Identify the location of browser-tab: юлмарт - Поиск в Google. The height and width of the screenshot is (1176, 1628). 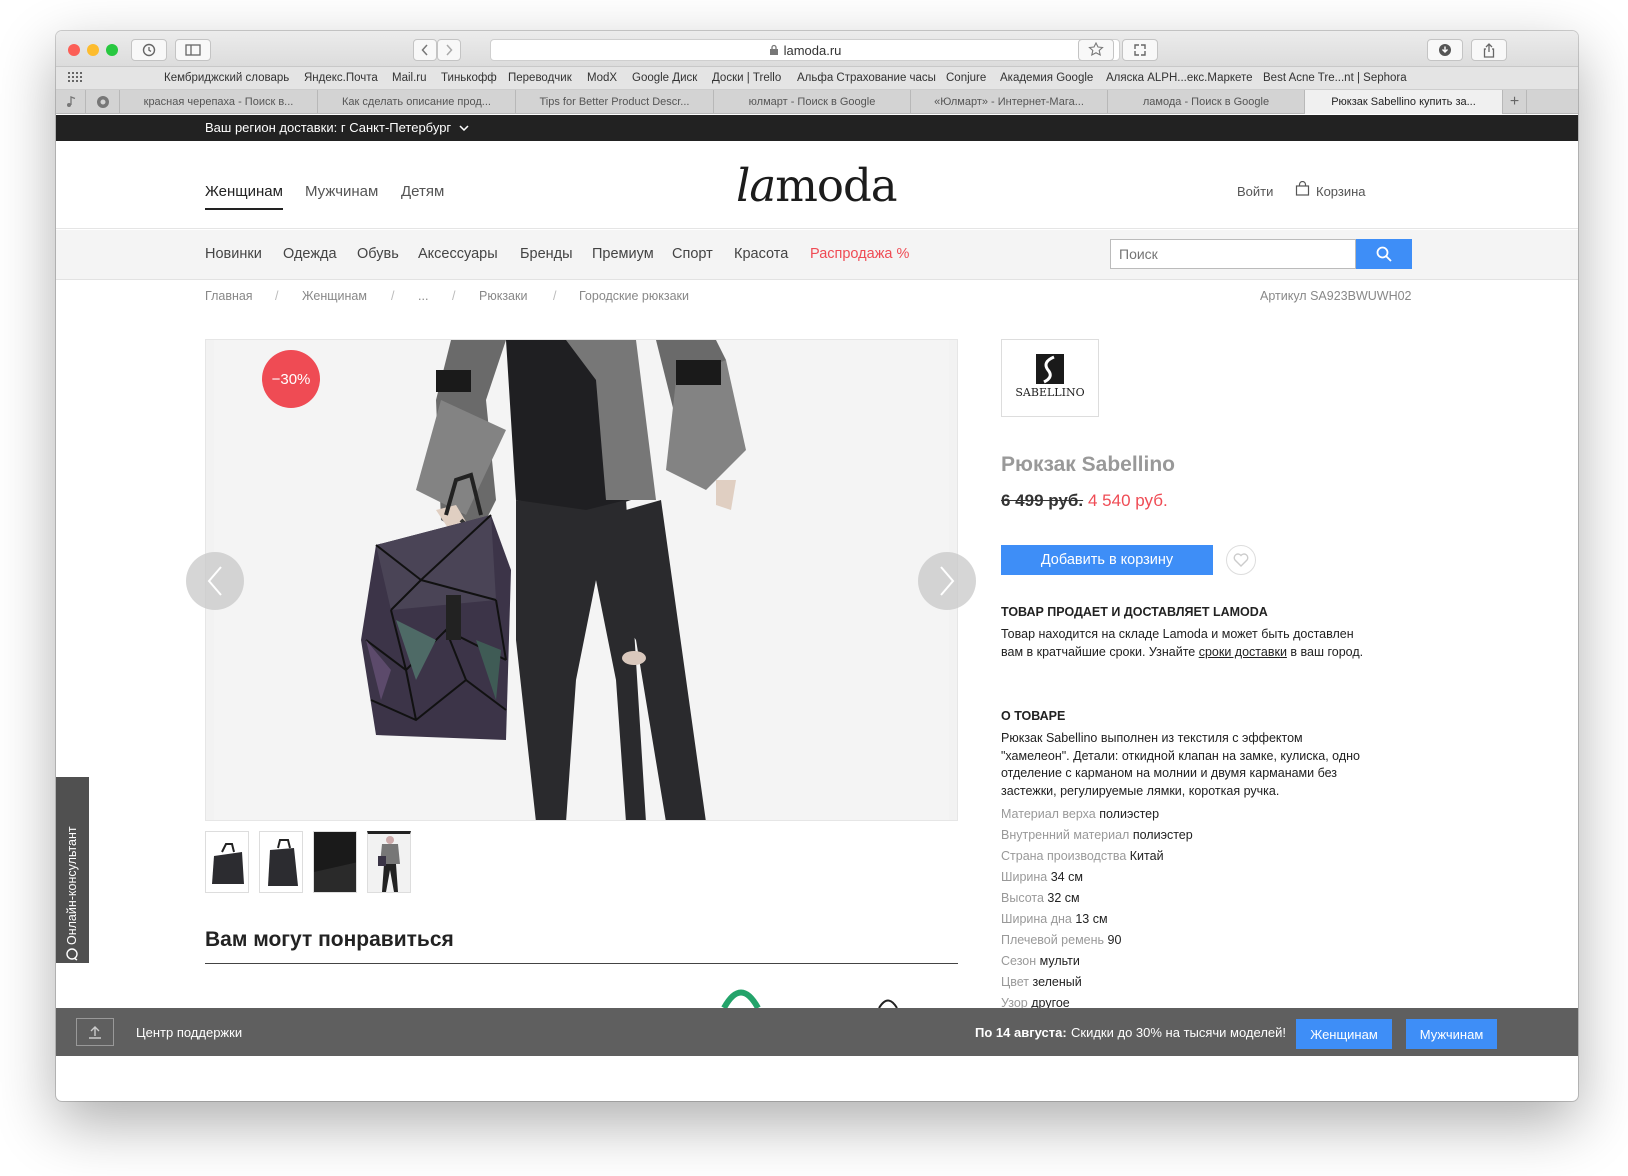
(812, 102).